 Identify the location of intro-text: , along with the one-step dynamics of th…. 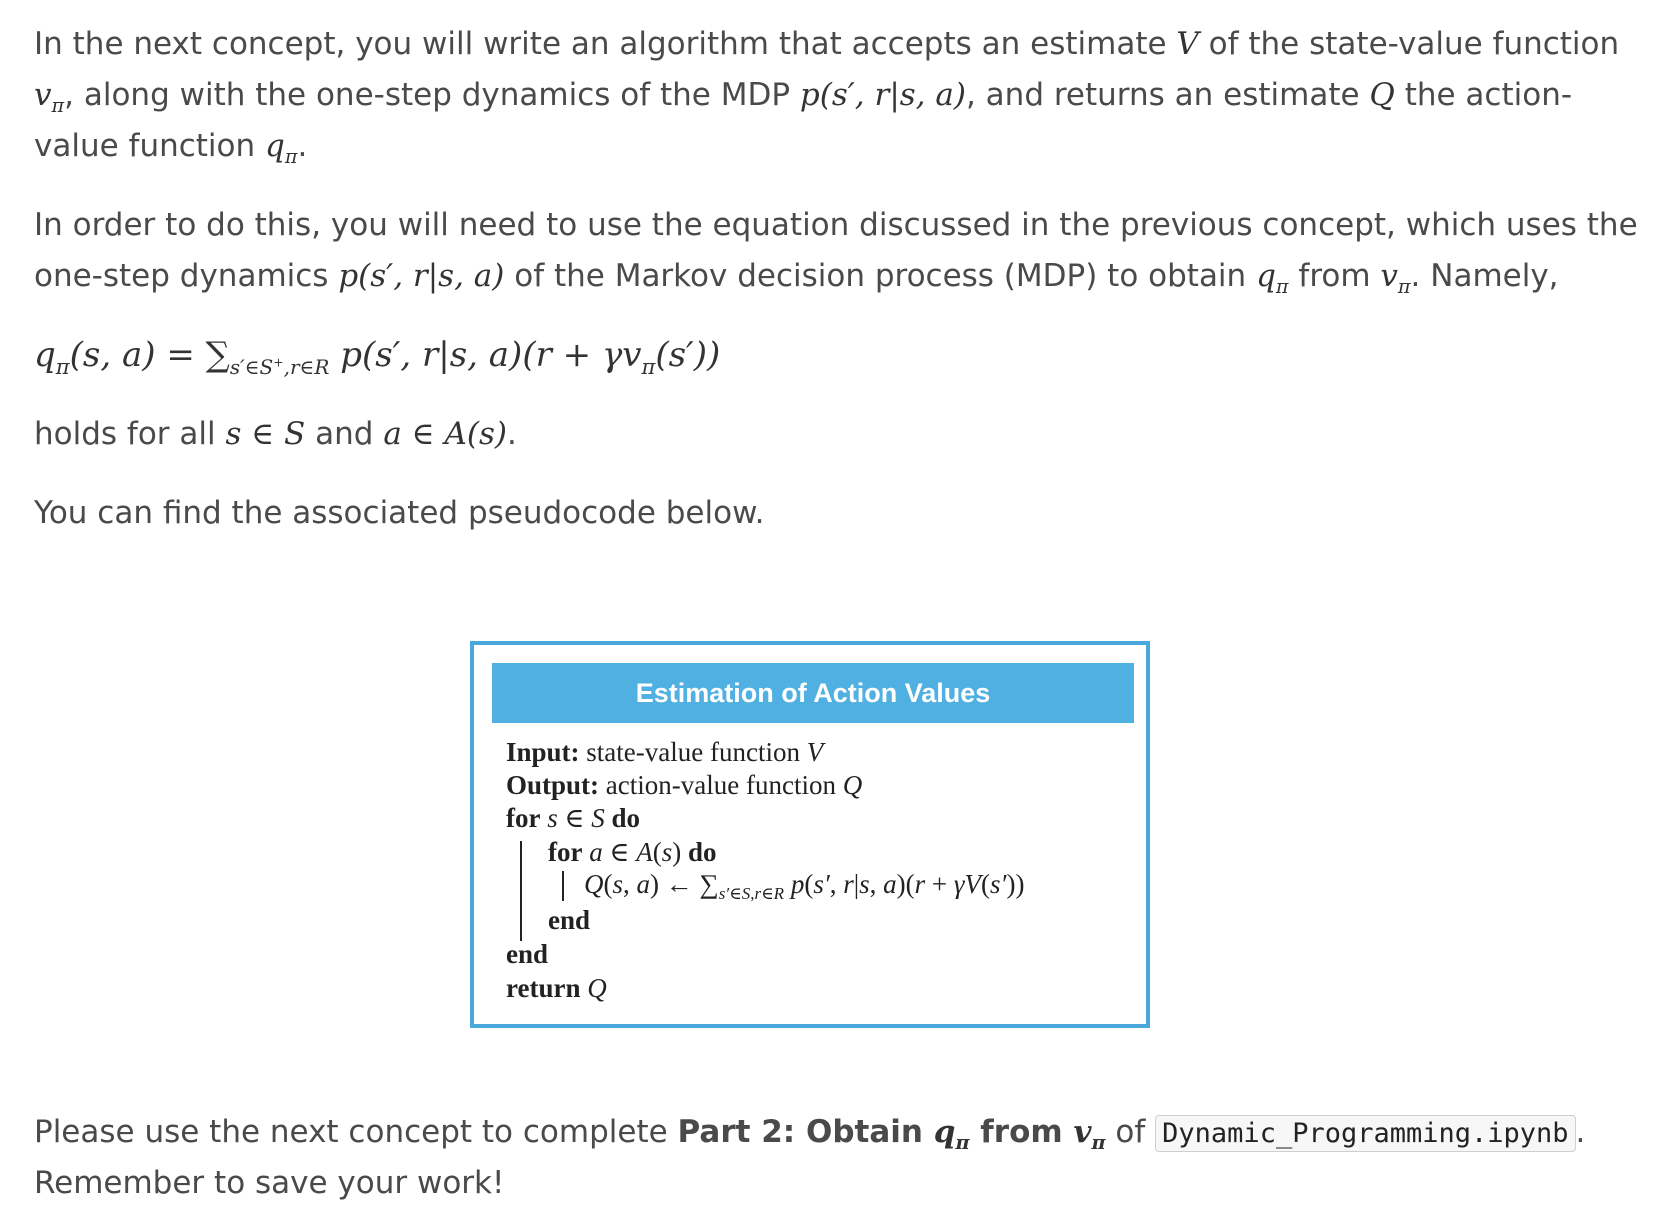
(432, 95).